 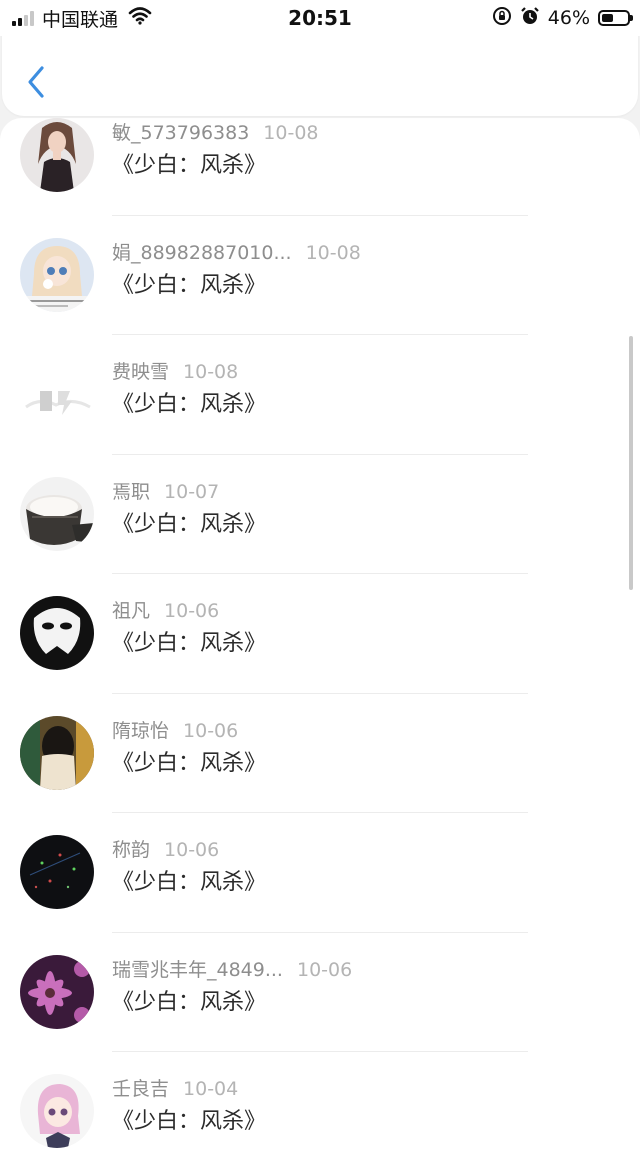 I want to click on back-button, so click(x=38, y=82).